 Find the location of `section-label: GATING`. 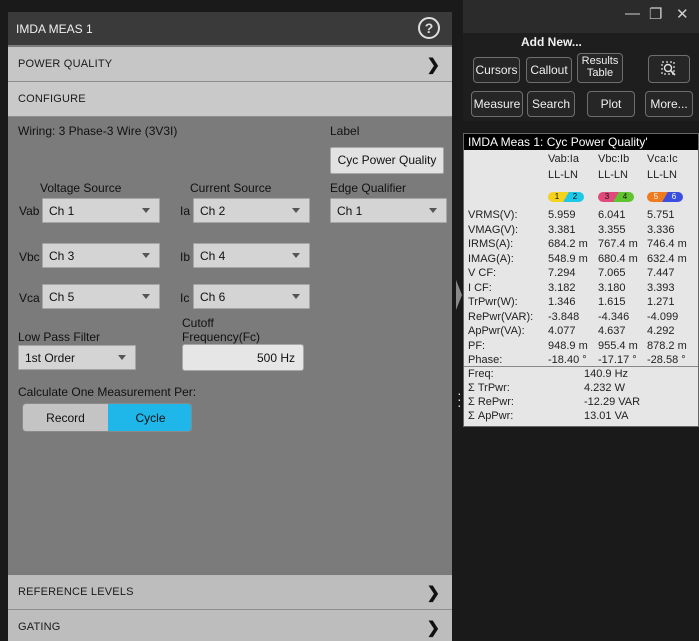

section-label: GATING is located at coordinates (39, 627).